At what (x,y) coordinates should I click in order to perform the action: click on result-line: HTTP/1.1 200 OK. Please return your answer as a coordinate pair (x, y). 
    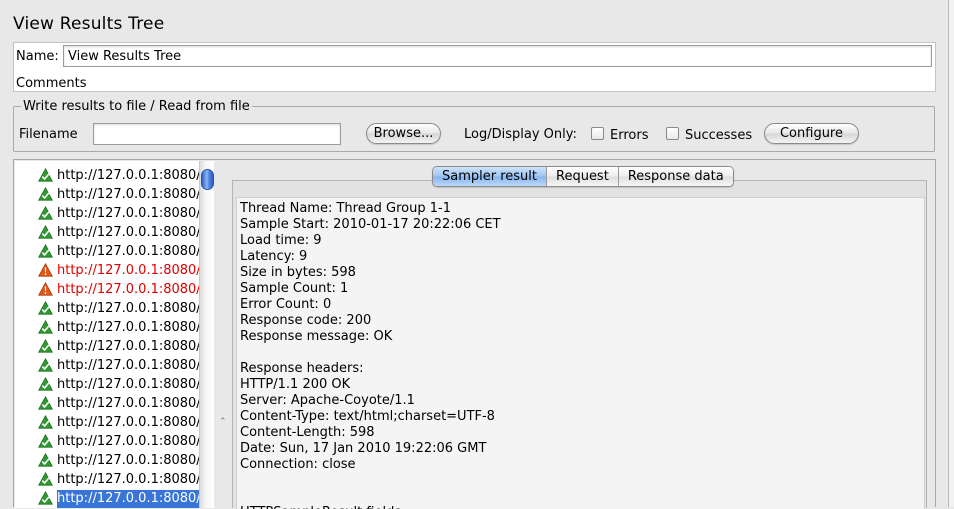
    Looking at the image, I should click on (295, 384).